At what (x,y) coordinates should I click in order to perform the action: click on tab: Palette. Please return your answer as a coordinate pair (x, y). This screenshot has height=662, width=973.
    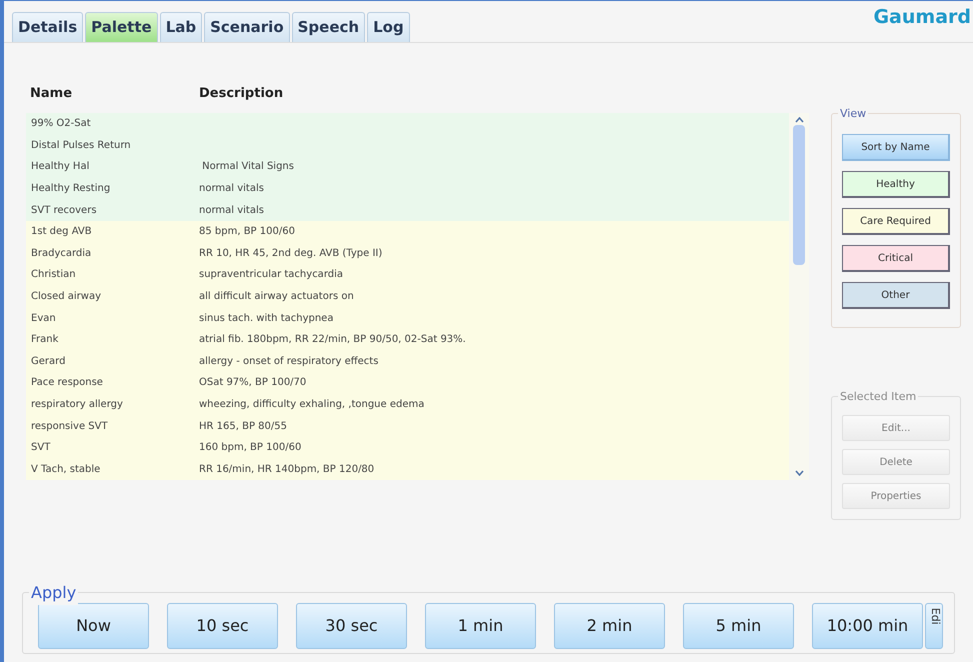
    Looking at the image, I should click on (121, 27).